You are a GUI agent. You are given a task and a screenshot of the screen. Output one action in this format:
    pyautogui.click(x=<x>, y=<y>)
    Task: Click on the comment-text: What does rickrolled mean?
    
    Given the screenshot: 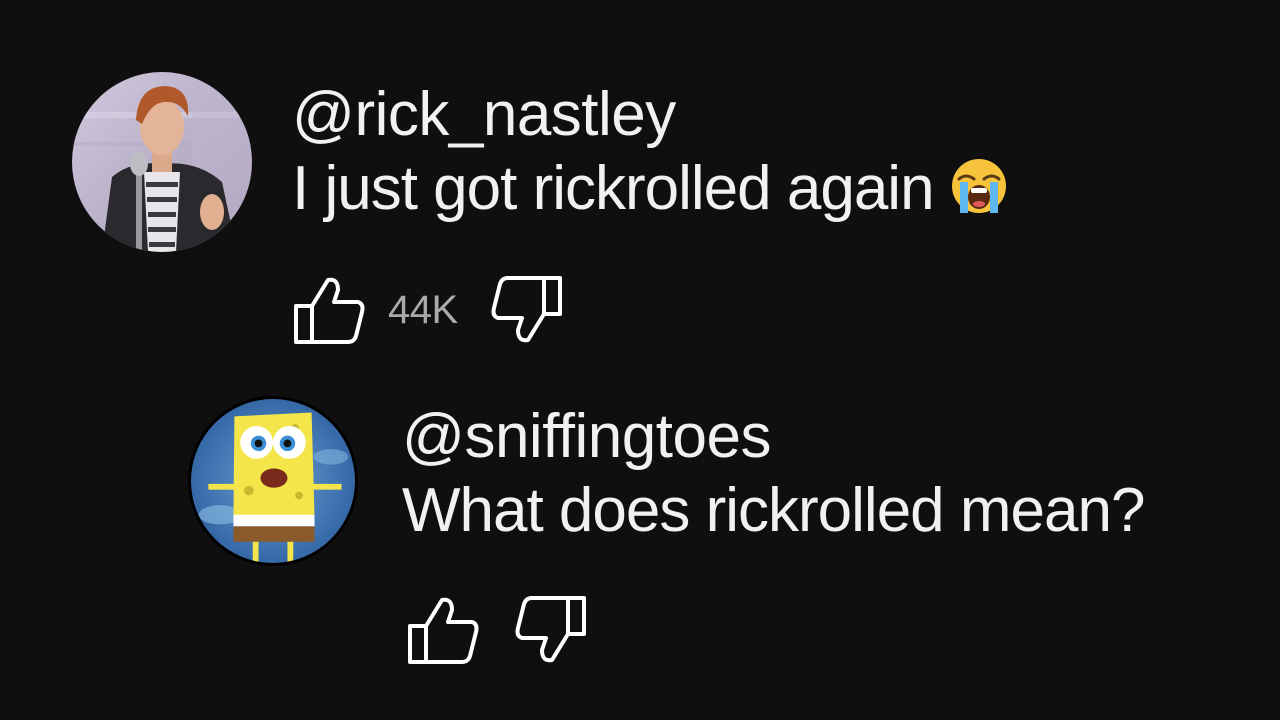 What is the action you would take?
    pyautogui.click(x=773, y=510)
    